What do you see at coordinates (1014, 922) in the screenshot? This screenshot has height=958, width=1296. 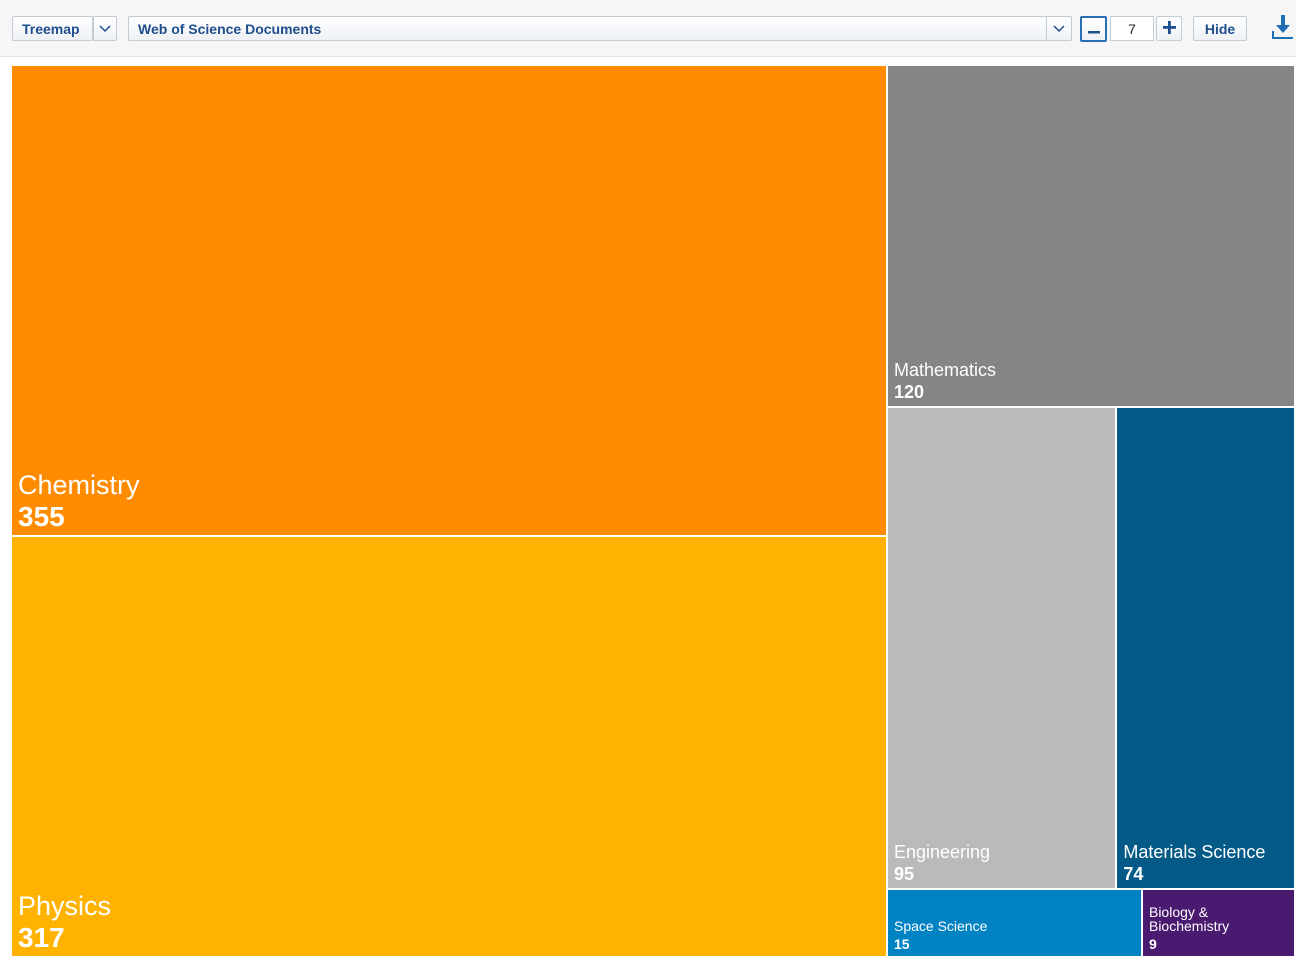 I see `treemap-cell: Space Science 15` at bounding box center [1014, 922].